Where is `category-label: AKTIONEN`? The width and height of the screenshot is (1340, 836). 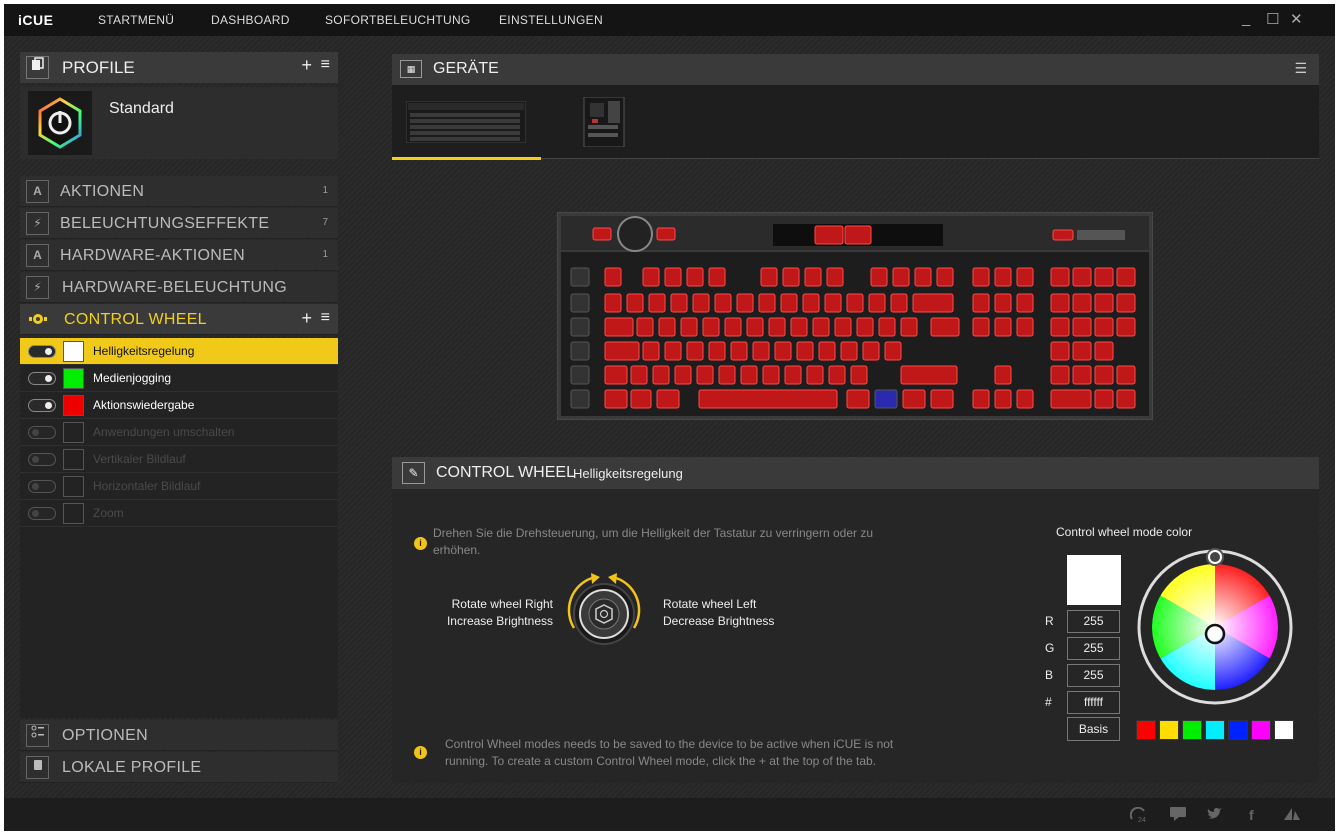
category-label: AKTIONEN is located at coordinates (102, 191).